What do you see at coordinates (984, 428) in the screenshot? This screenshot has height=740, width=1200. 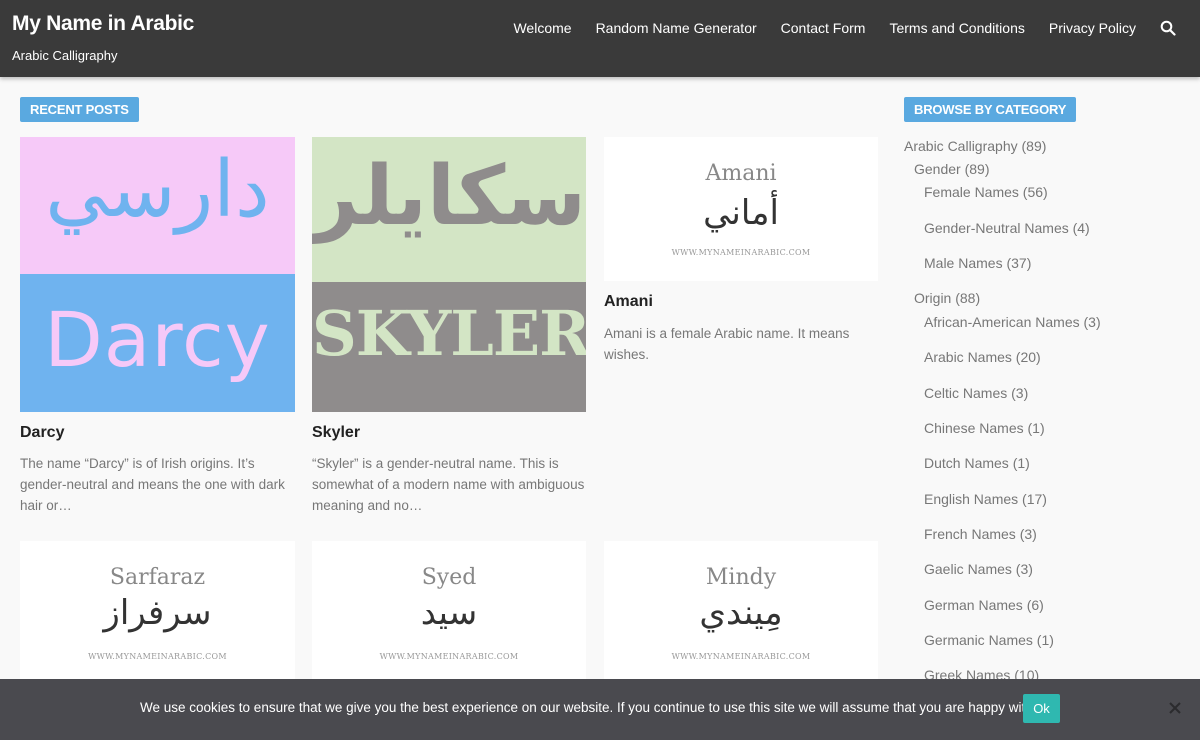 I see `category-chinese-names: Chinese Names (1)` at bounding box center [984, 428].